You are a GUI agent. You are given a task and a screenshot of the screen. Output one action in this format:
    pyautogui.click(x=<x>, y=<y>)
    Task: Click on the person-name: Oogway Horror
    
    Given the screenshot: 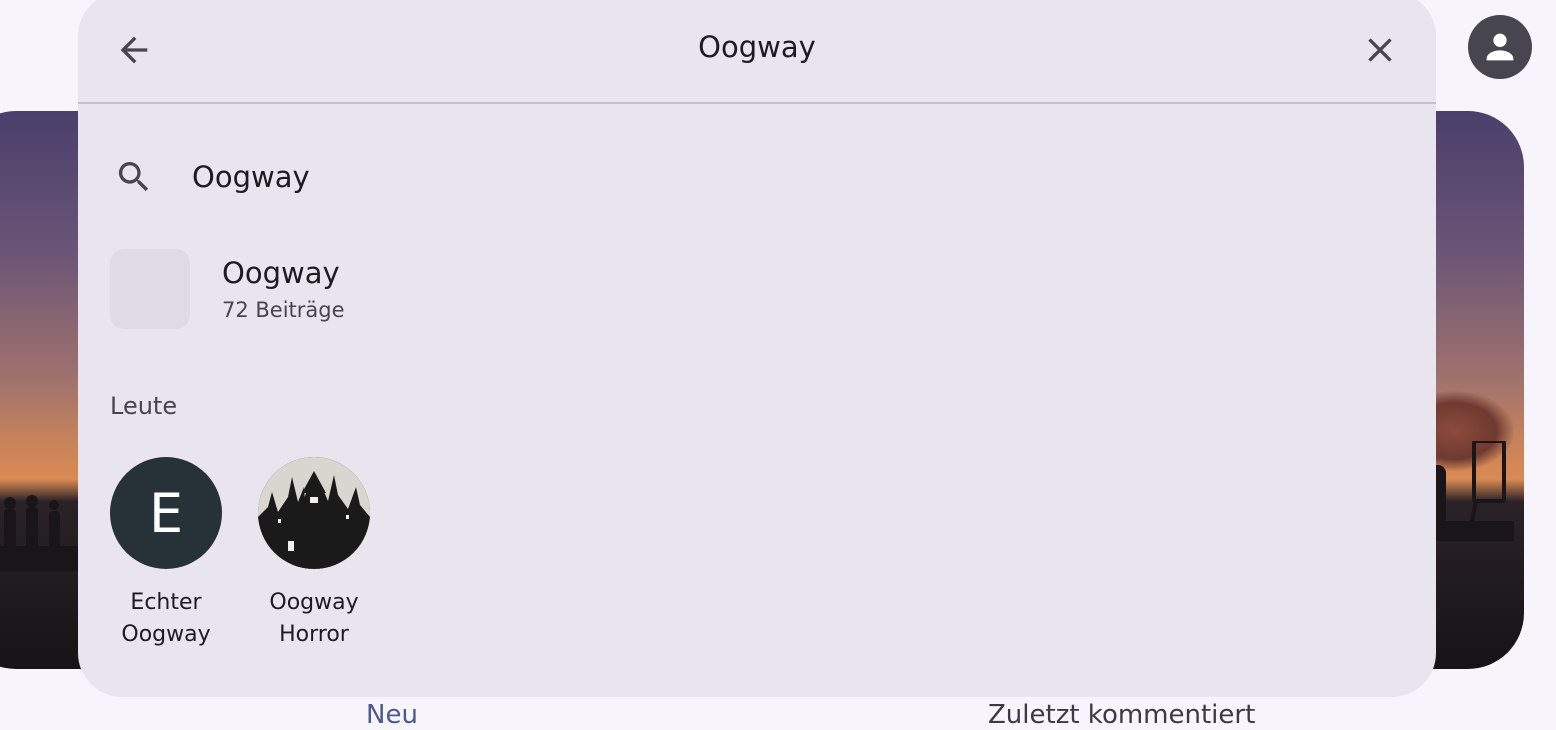 What is the action you would take?
    pyautogui.click(x=314, y=618)
    